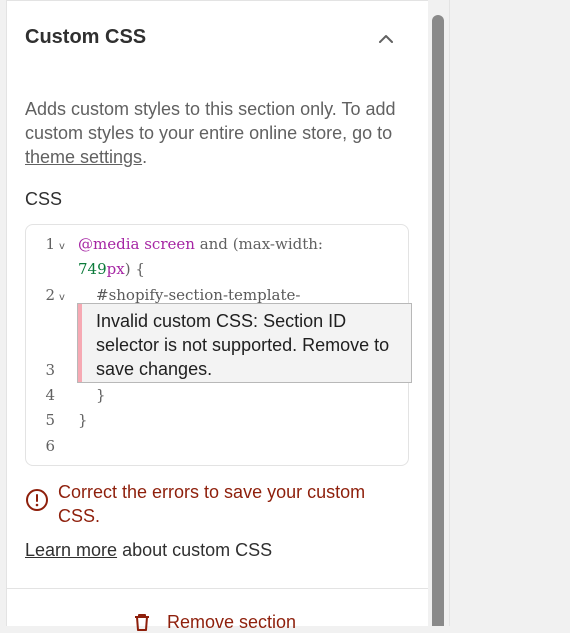  What do you see at coordinates (213, 244) in the screenshot?
I see `code-and: and` at bounding box center [213, 244].